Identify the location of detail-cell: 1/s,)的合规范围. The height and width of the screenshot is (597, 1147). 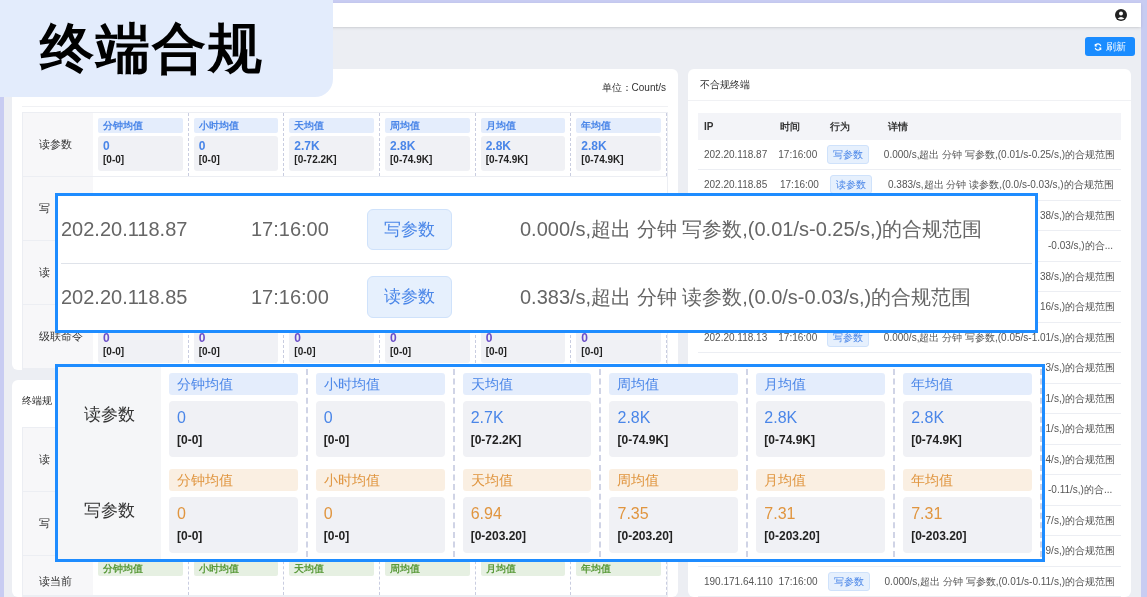
(1080, 398).